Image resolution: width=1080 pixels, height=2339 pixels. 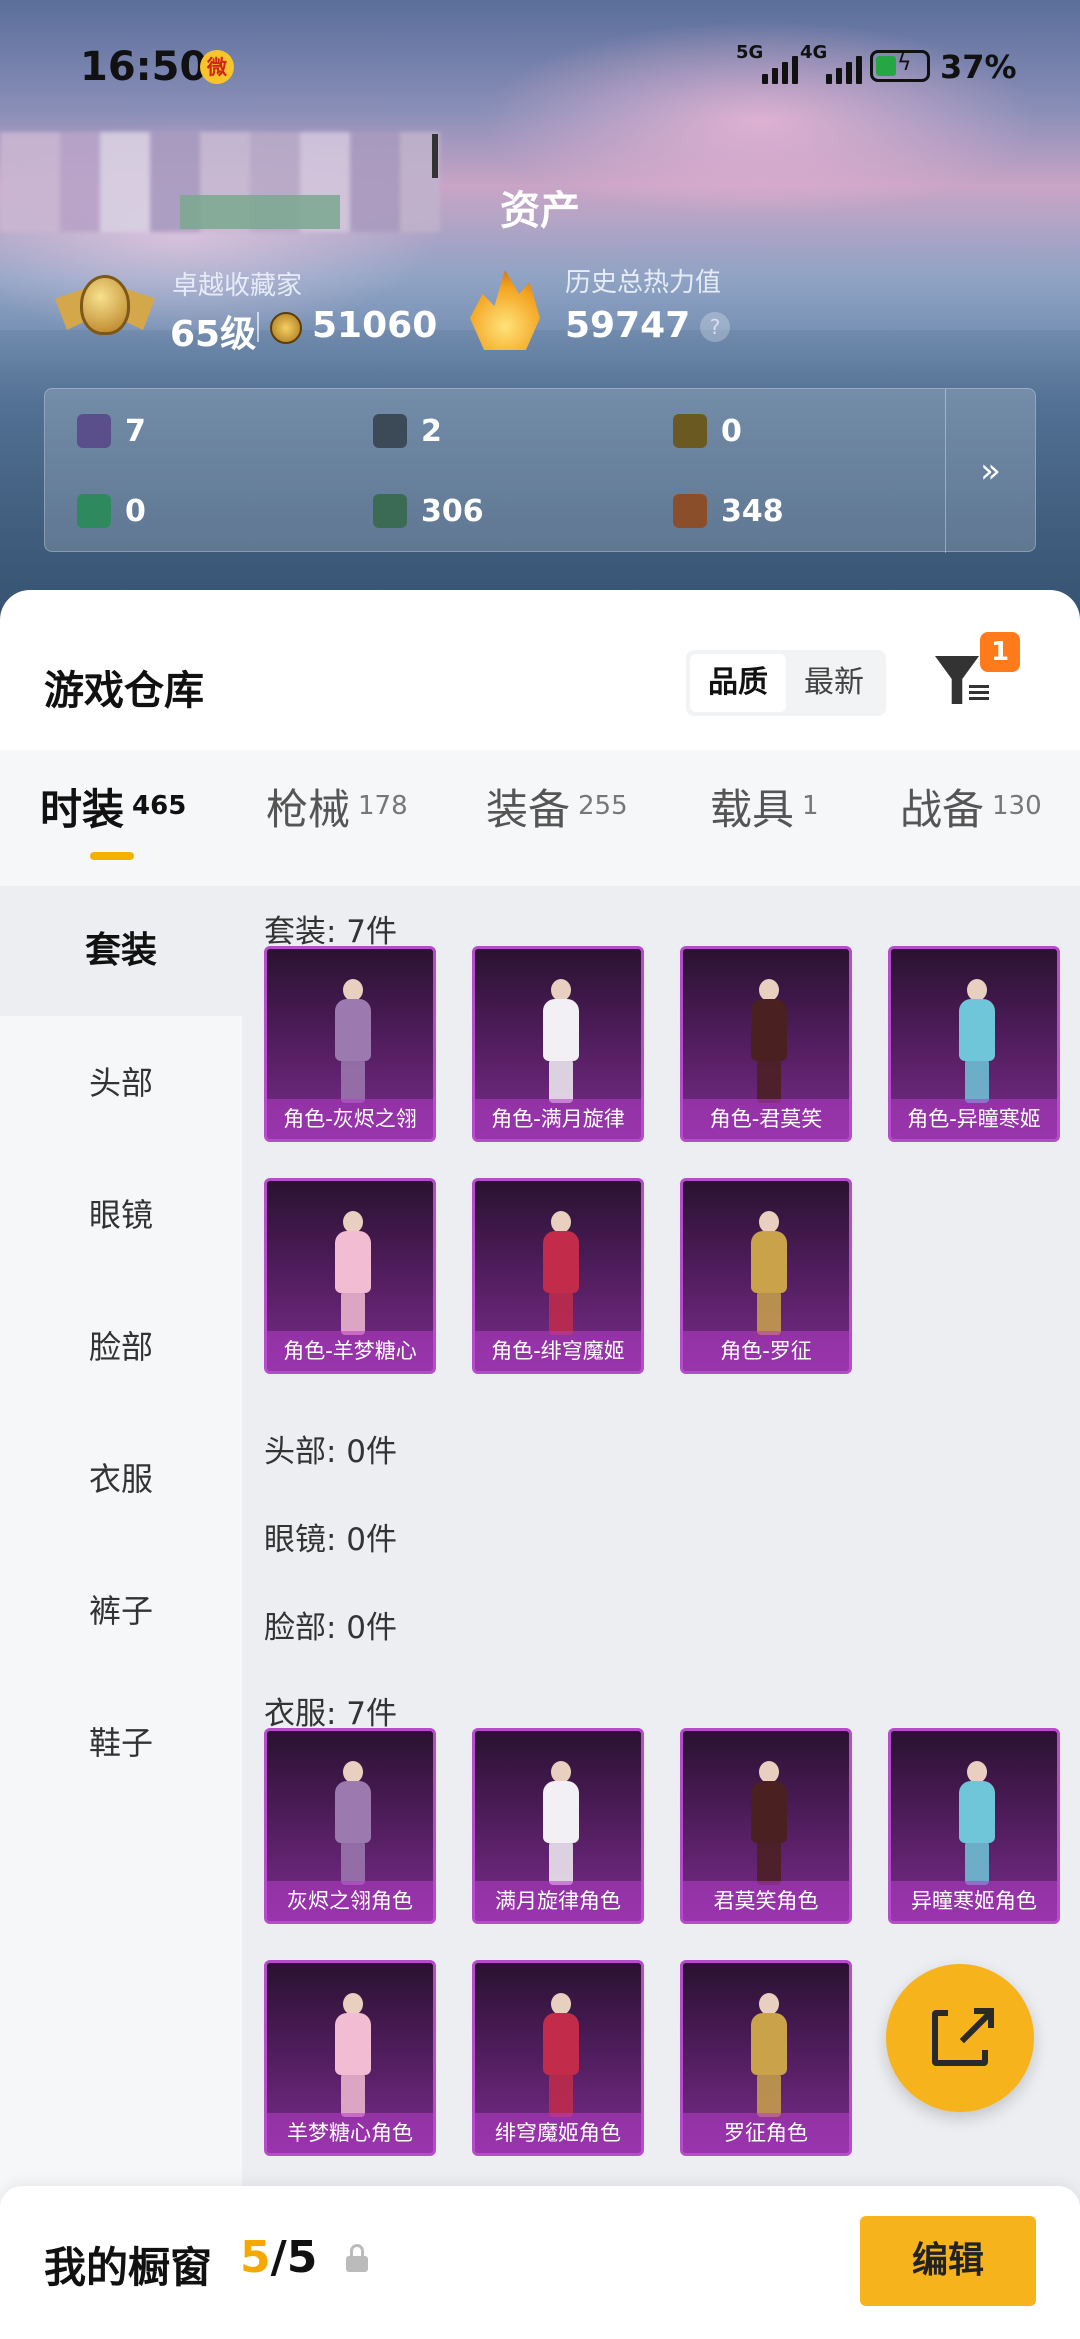 I want to click on heat-label: 历史总热力值, so click(x=643, y=283).